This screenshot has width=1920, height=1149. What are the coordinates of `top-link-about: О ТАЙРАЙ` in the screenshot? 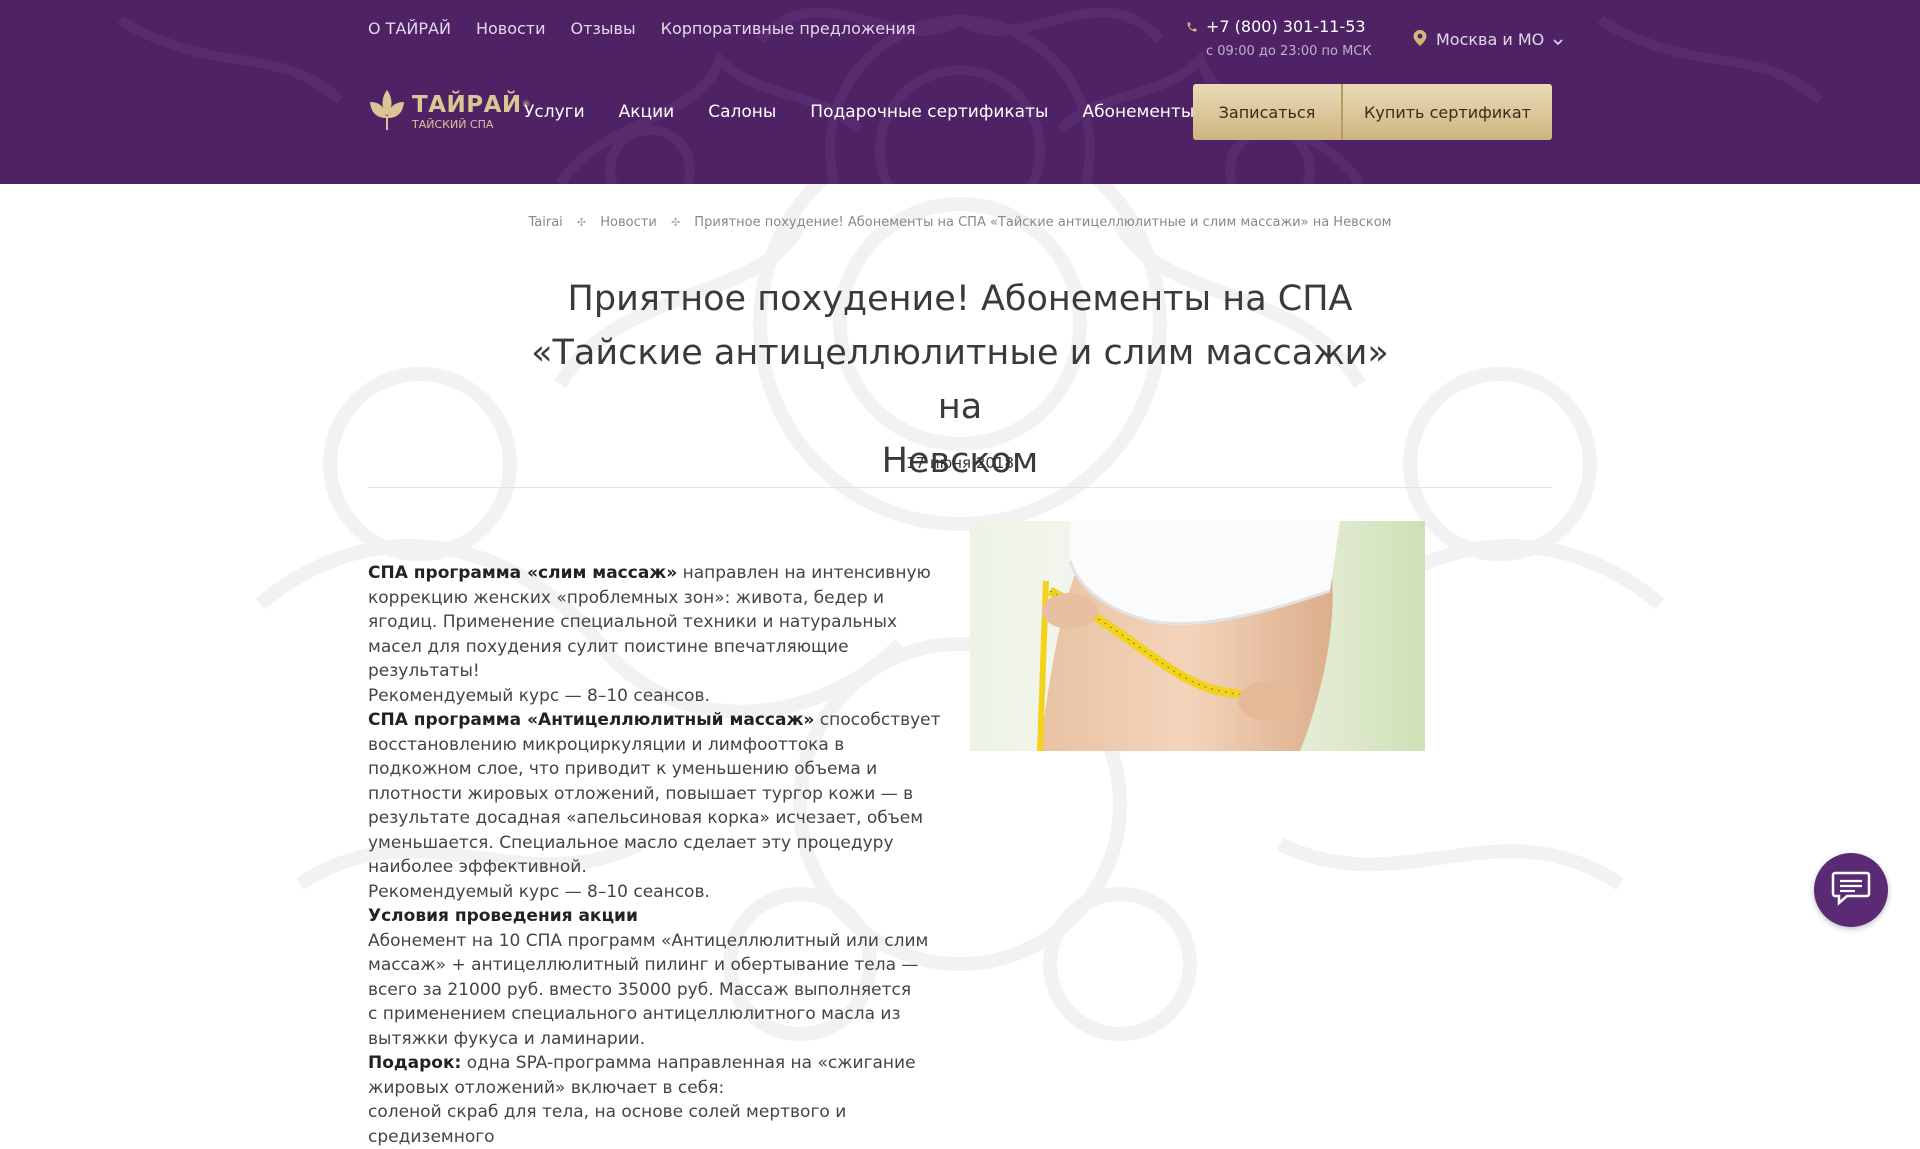 It's located at (409, 29).